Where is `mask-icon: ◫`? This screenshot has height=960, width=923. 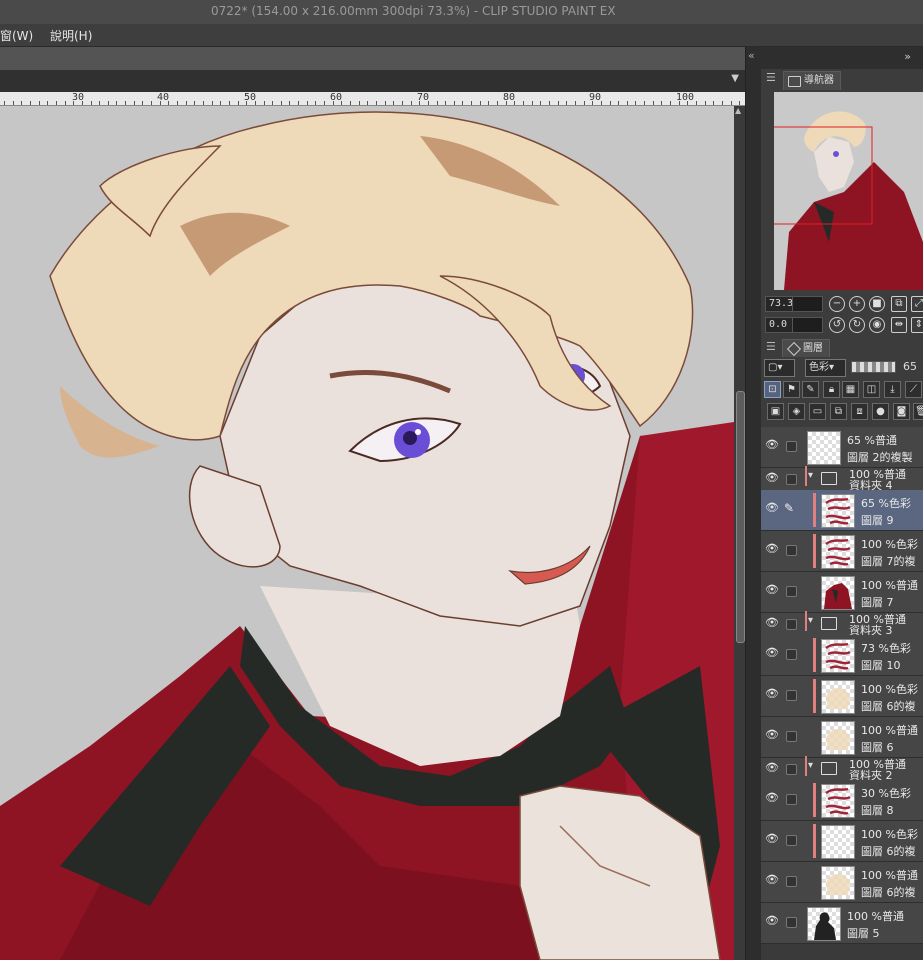 mask-icon: ◫ is located at coordinates (871, 389).